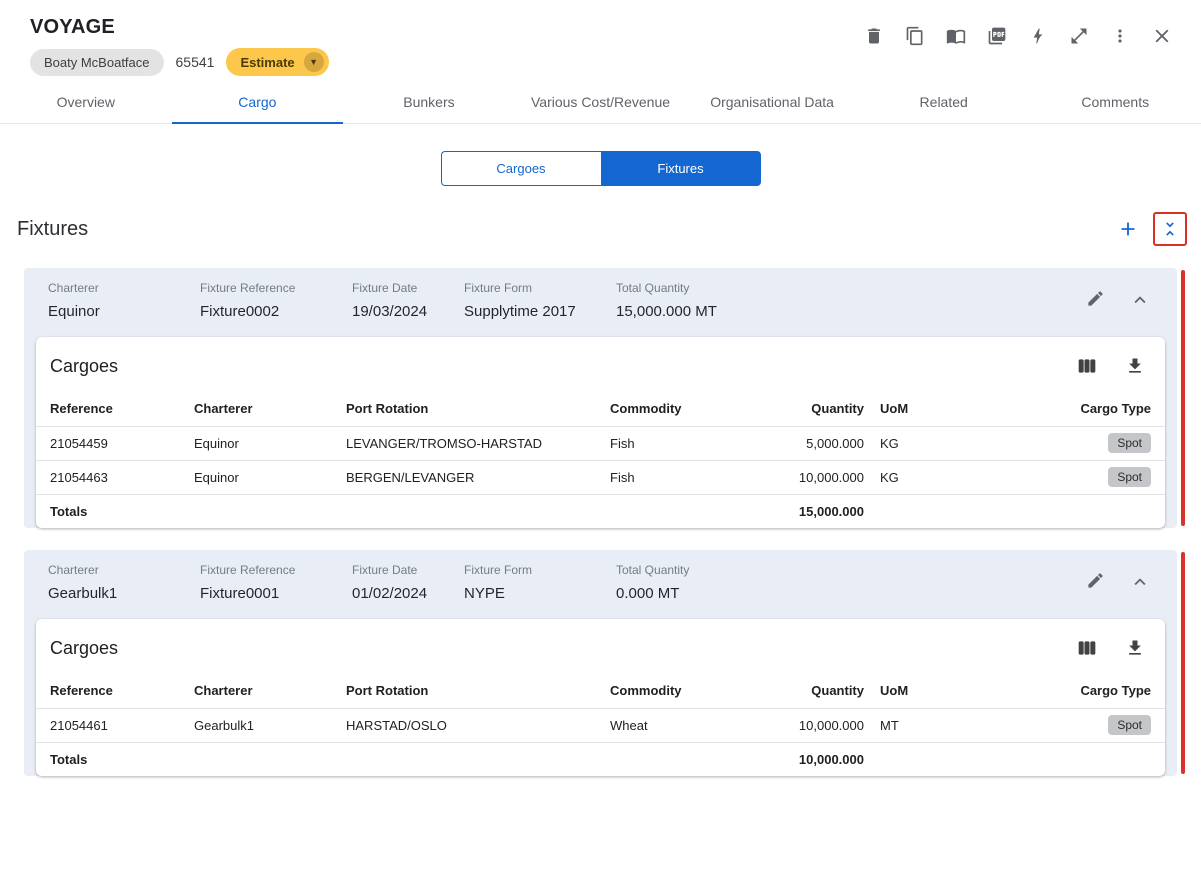 Image resolution: width=1201 pixels, height=874 pixels. Describe the element at coordinates (429, 102) in the screenshot. I see `tab-bunkers: Bunkers` at that location.